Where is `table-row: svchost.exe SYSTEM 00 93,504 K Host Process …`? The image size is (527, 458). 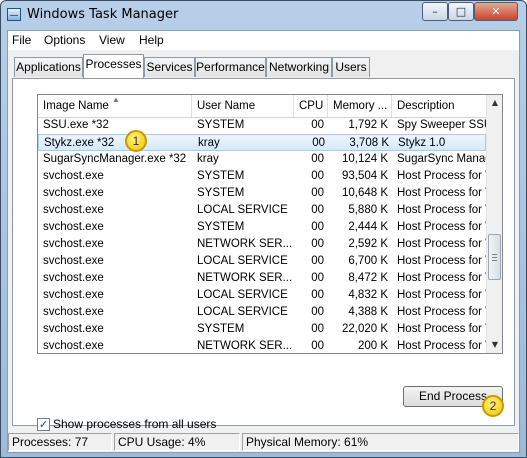
table-row: svchost.exe SYSTEM 00 93,504 K Host Process … is located at coordinates (262, 176).